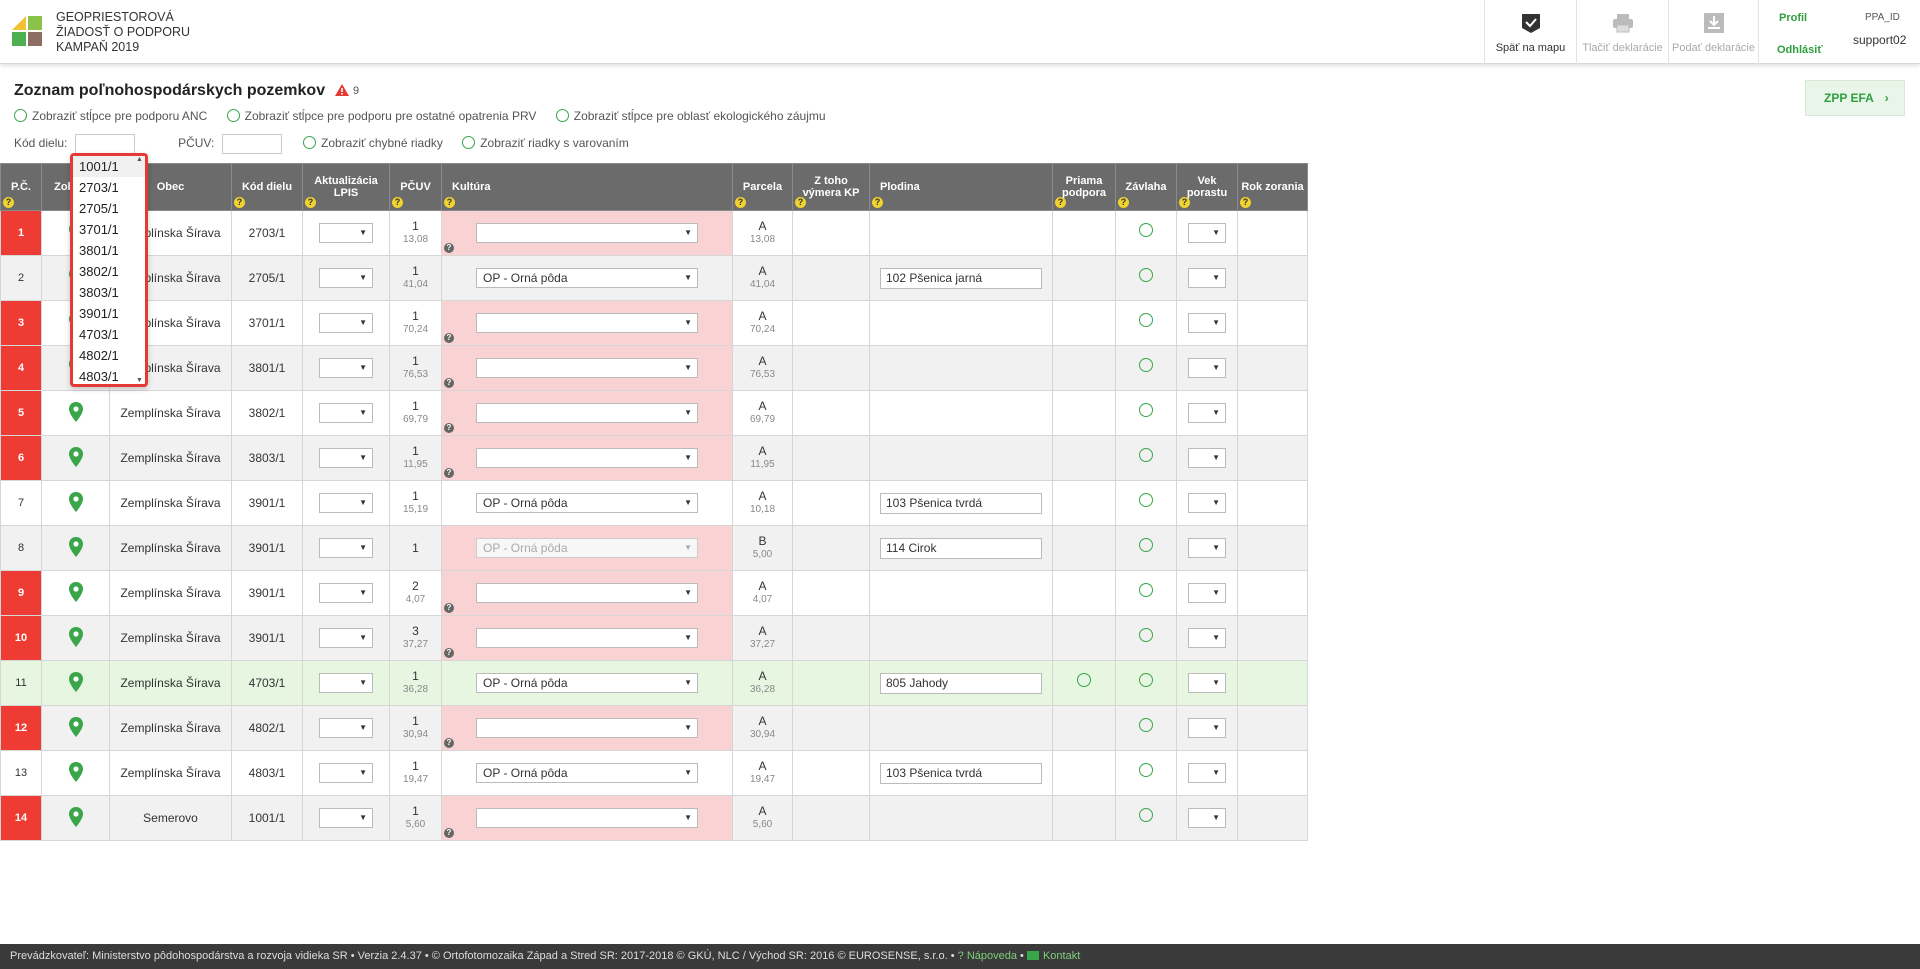 This screenshot has width=1920, height=969. I want to click on help-link: ? Nápoveda, so click(987, 956).